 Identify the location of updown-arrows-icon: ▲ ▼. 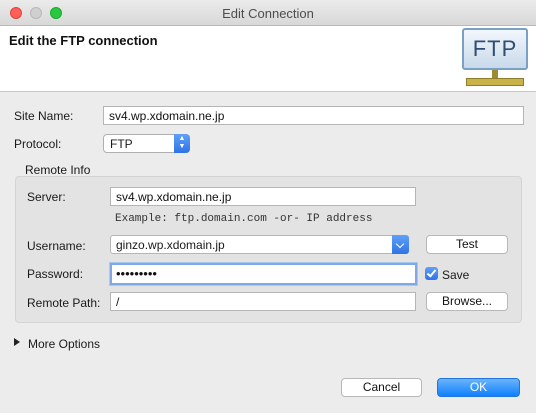
(182, 143).